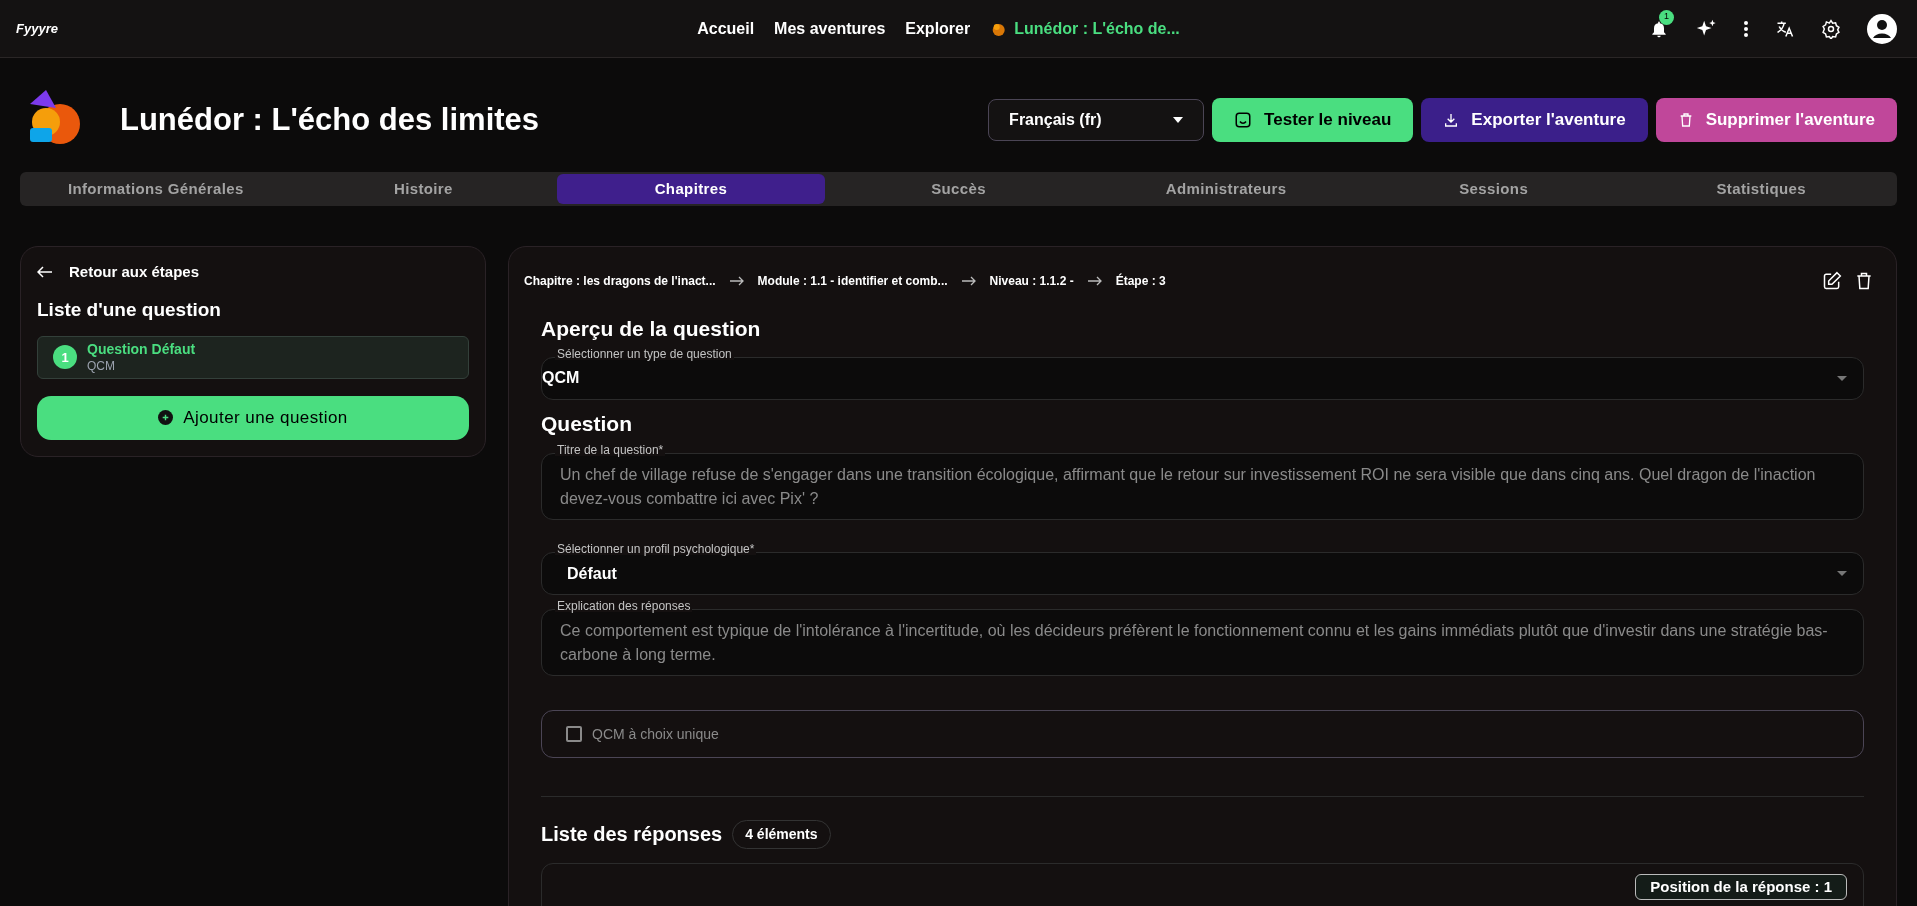 This screenshot has width=1917, height=906. What do you see at coordinates (253, 272) in the screenshot?
I see `back-link: Retour aux étapes` at bounding box center [253, 272].